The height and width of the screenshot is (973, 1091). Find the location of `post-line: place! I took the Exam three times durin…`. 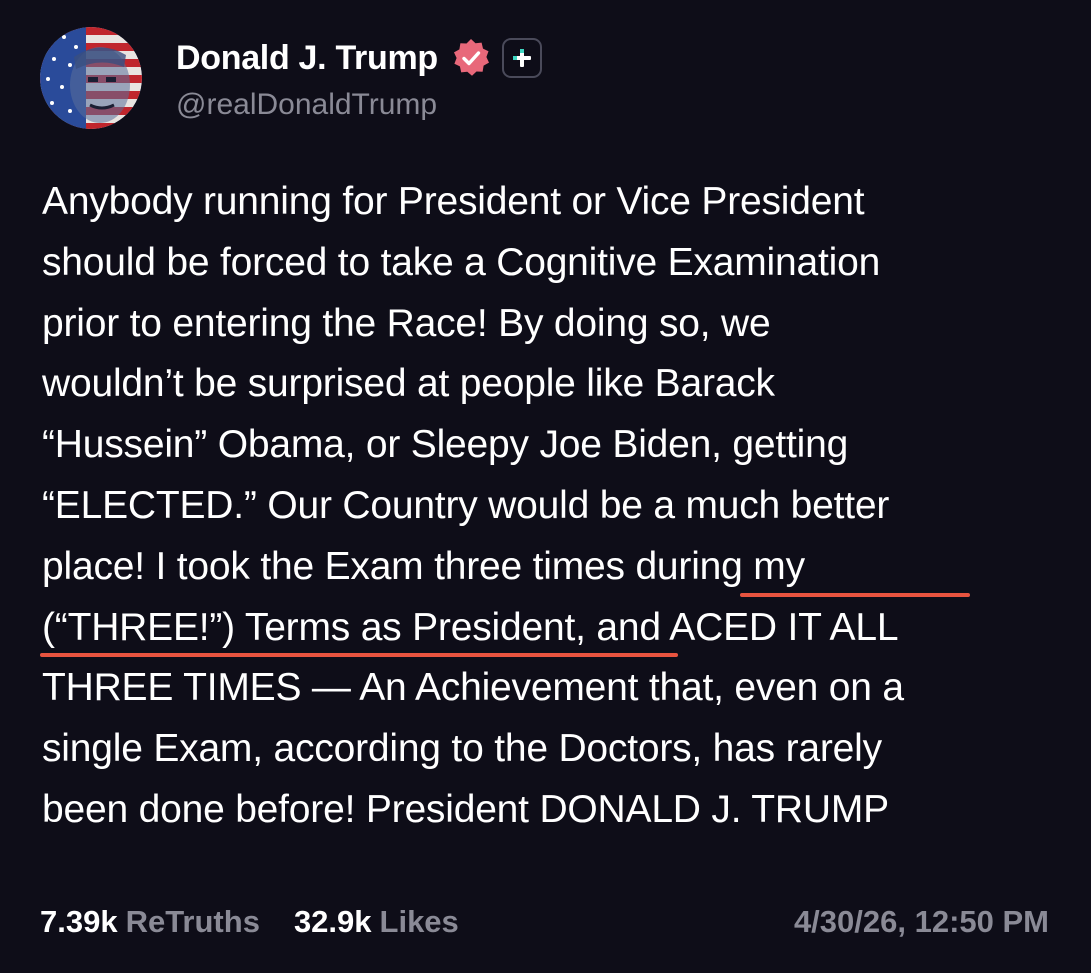

post-line: place! I took the Exam three times durin… is located at coordinates (423, 566).